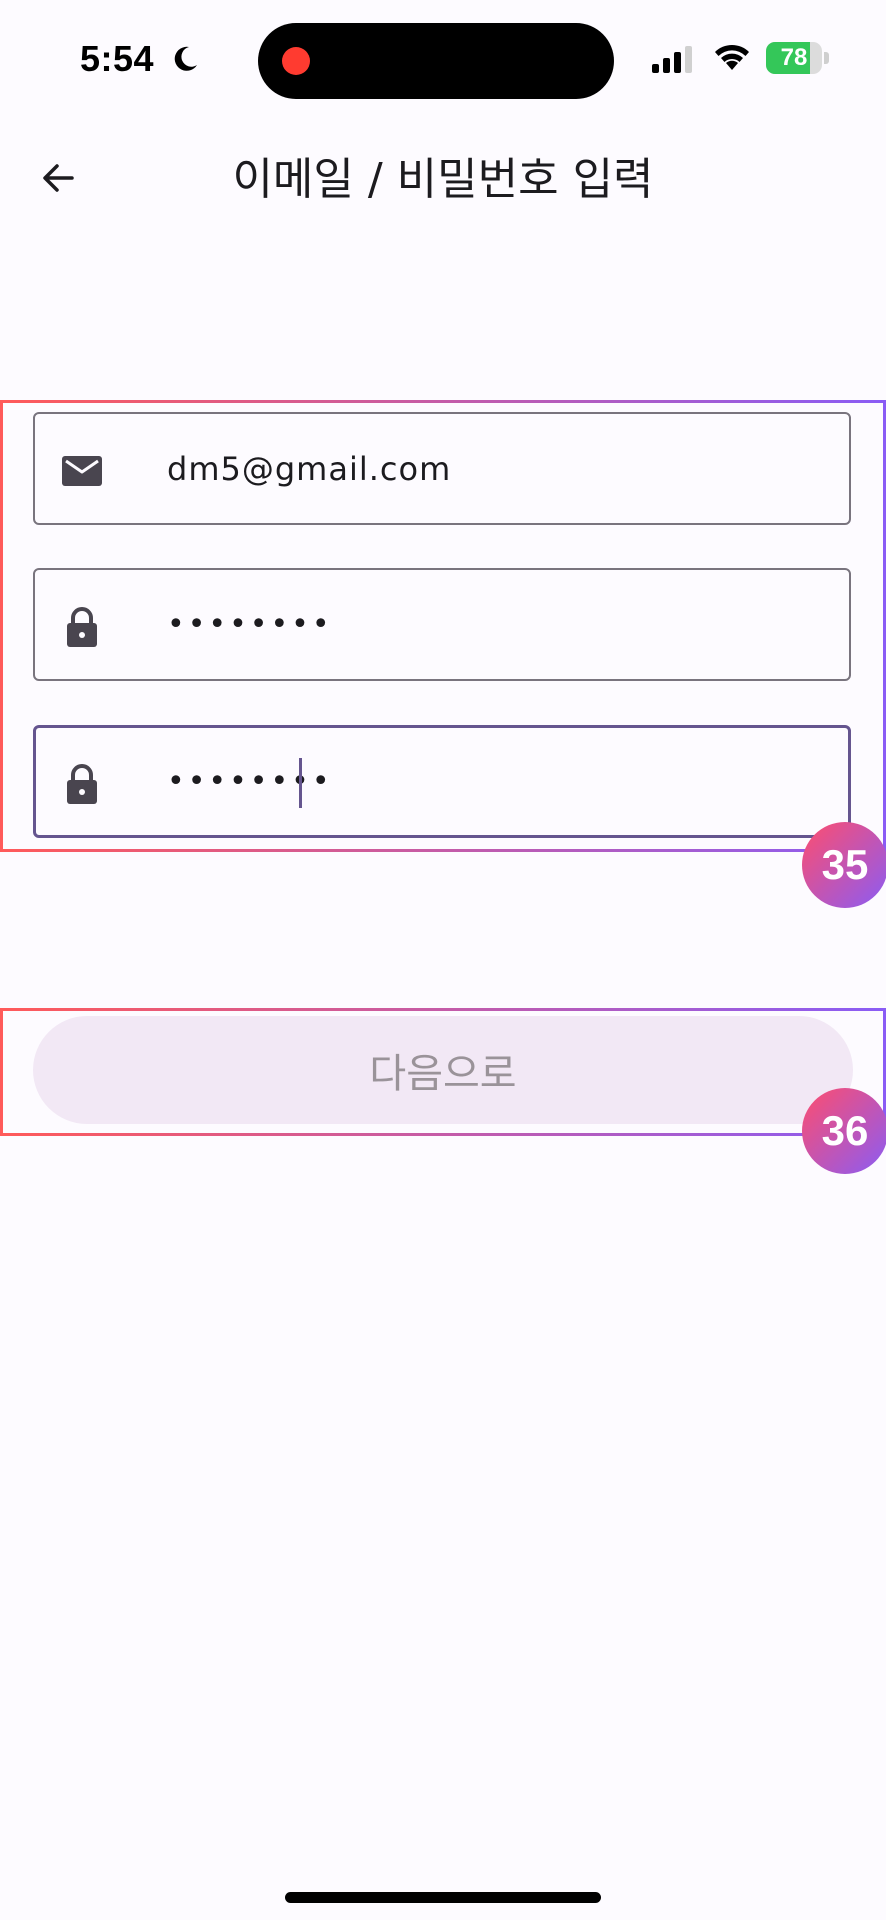  Describe the element at coordinates (82, 471) in the screenshot. I see `mail-icon` at that location.